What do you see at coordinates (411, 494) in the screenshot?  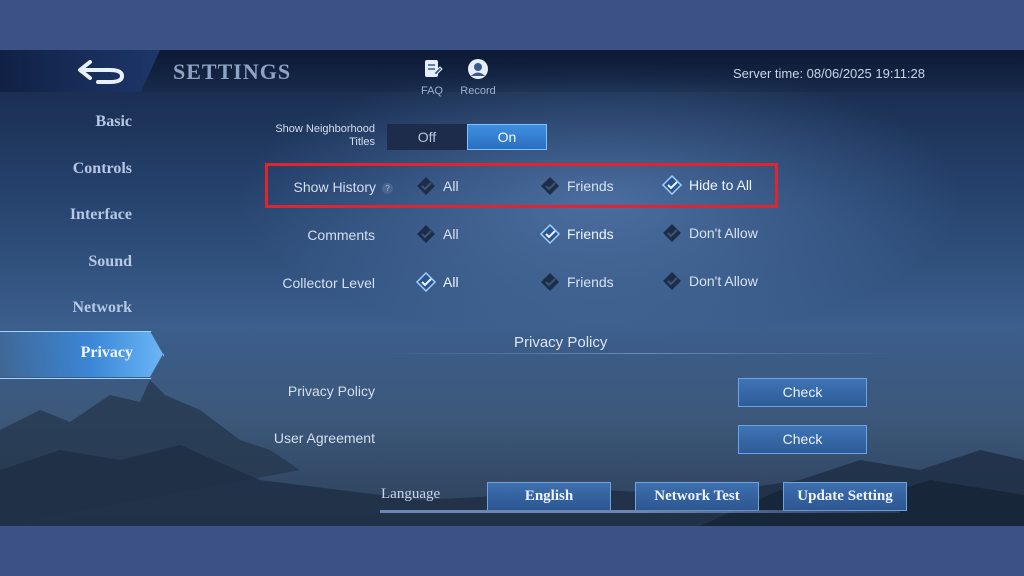 I see `language-label: Language` at bounding box center [411, 494].